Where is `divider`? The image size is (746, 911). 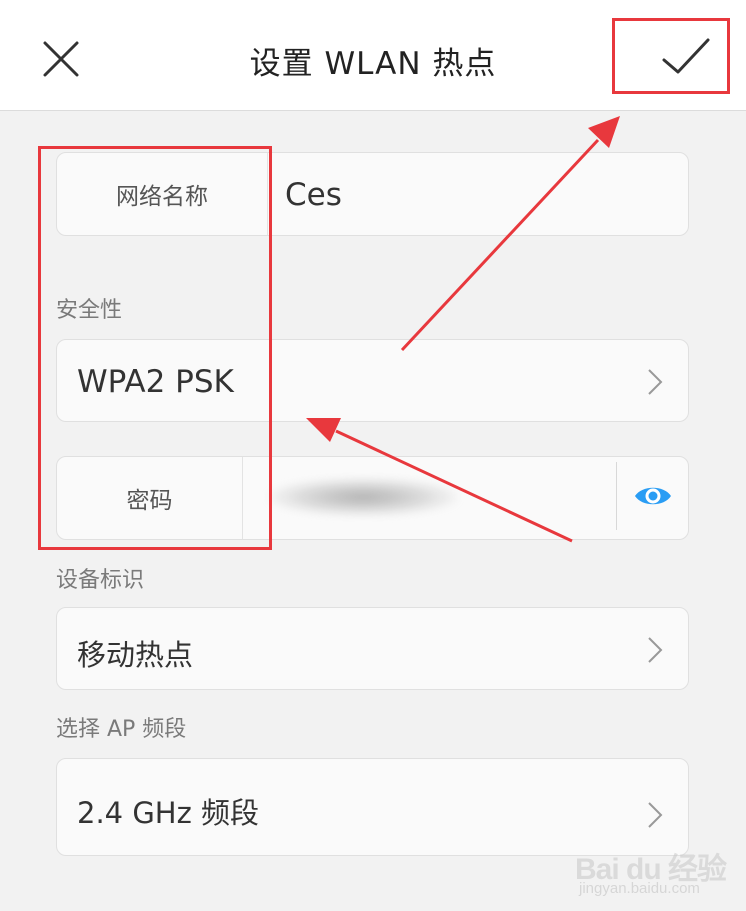
divider is located at coordinates (616, 496).